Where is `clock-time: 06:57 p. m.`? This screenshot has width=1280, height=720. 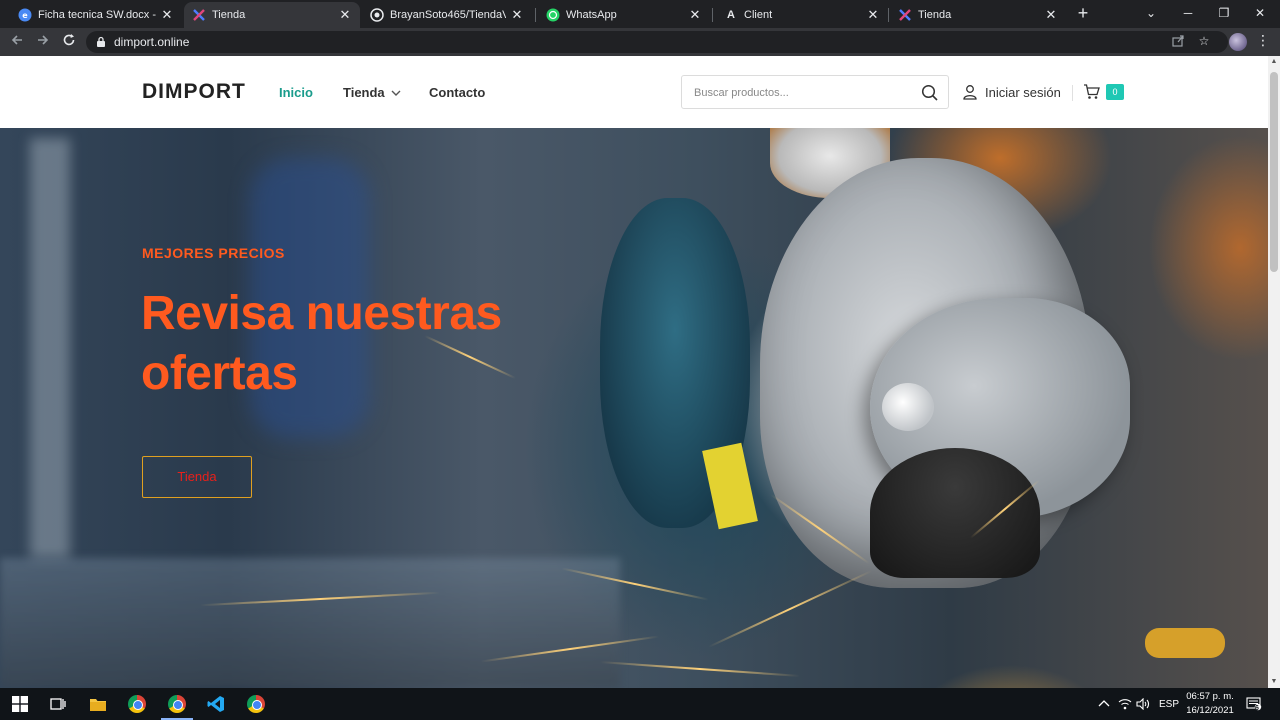 clock-time: 06:57 p. m. is located at coordinates (1210, 696).